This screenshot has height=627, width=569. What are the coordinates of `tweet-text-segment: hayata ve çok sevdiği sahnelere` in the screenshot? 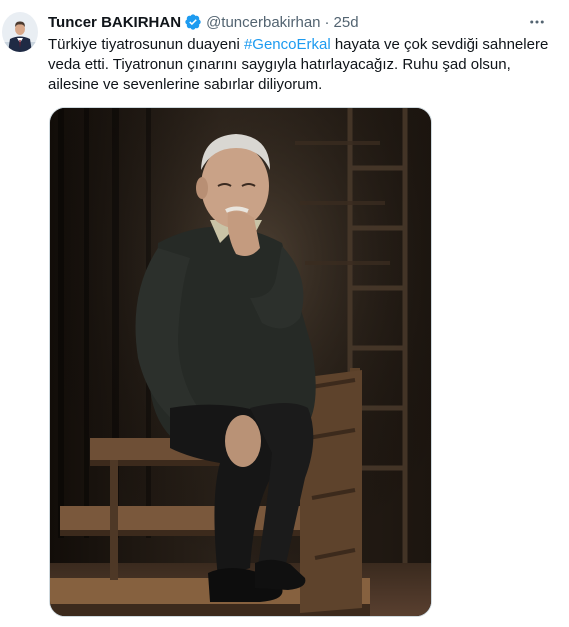 It's located at (439, 44).